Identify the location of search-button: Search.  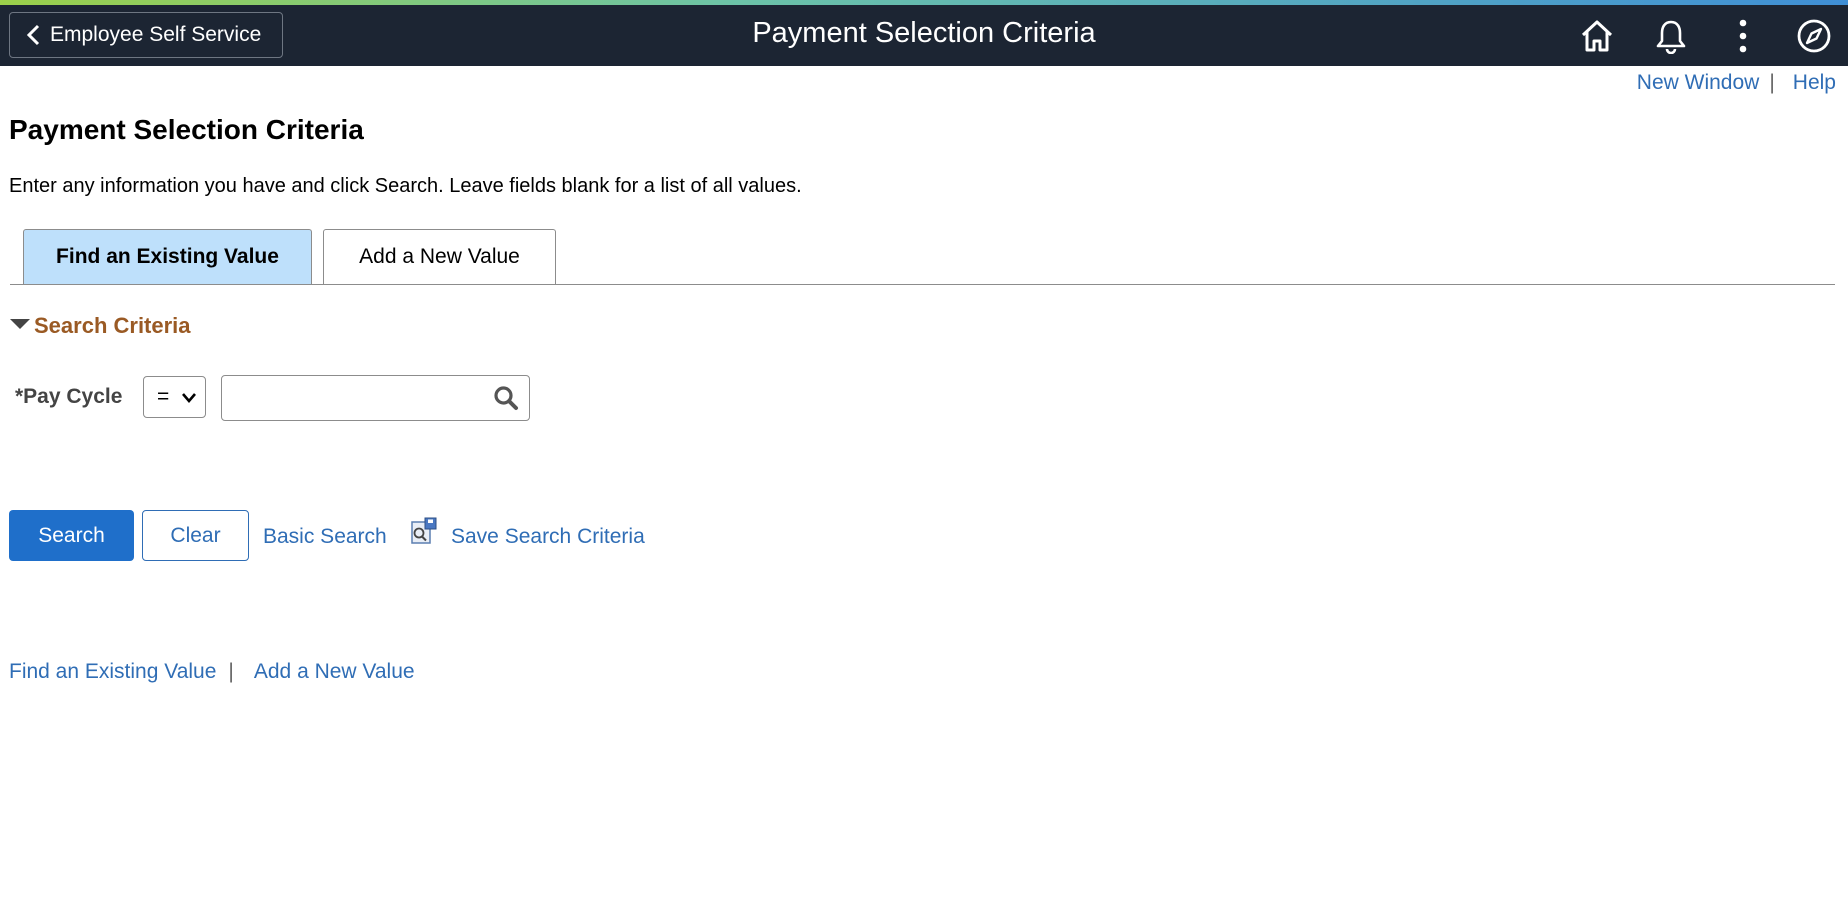
(71, 535).